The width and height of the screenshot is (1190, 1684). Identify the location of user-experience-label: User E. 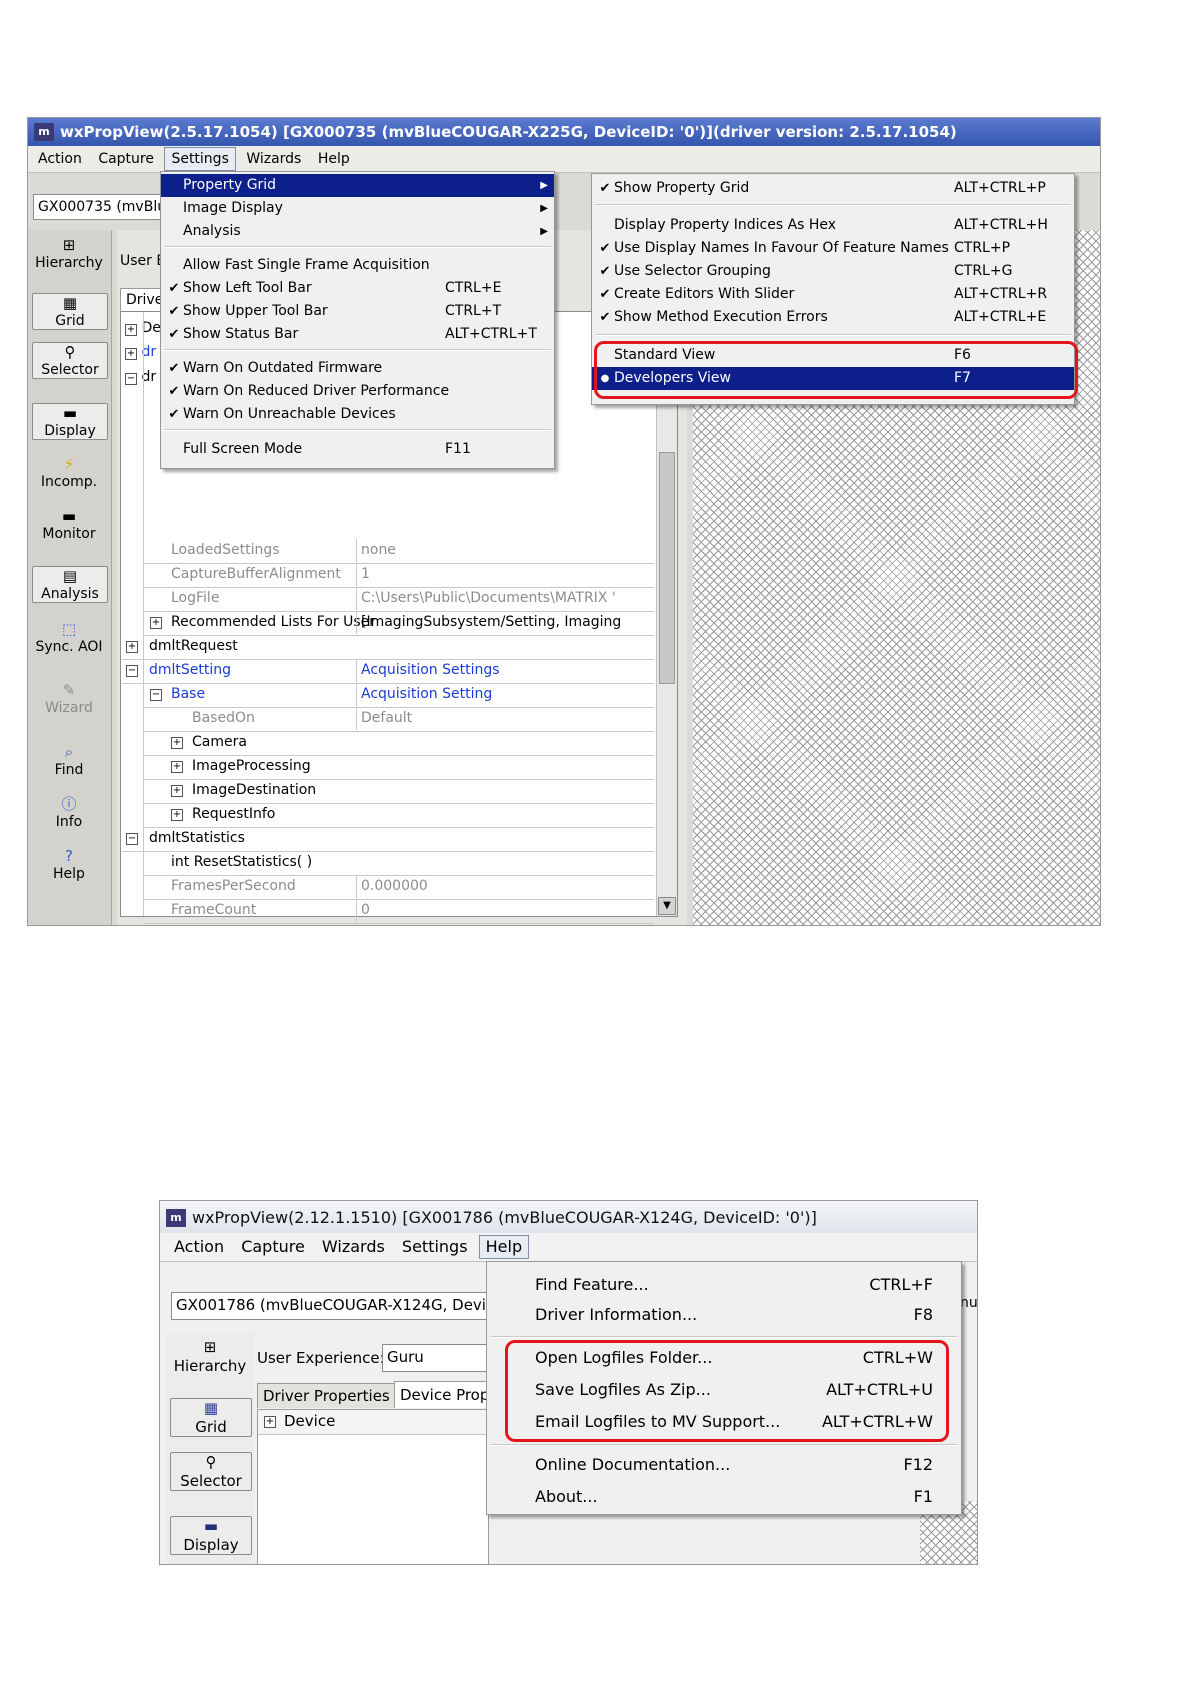
(143, 261).